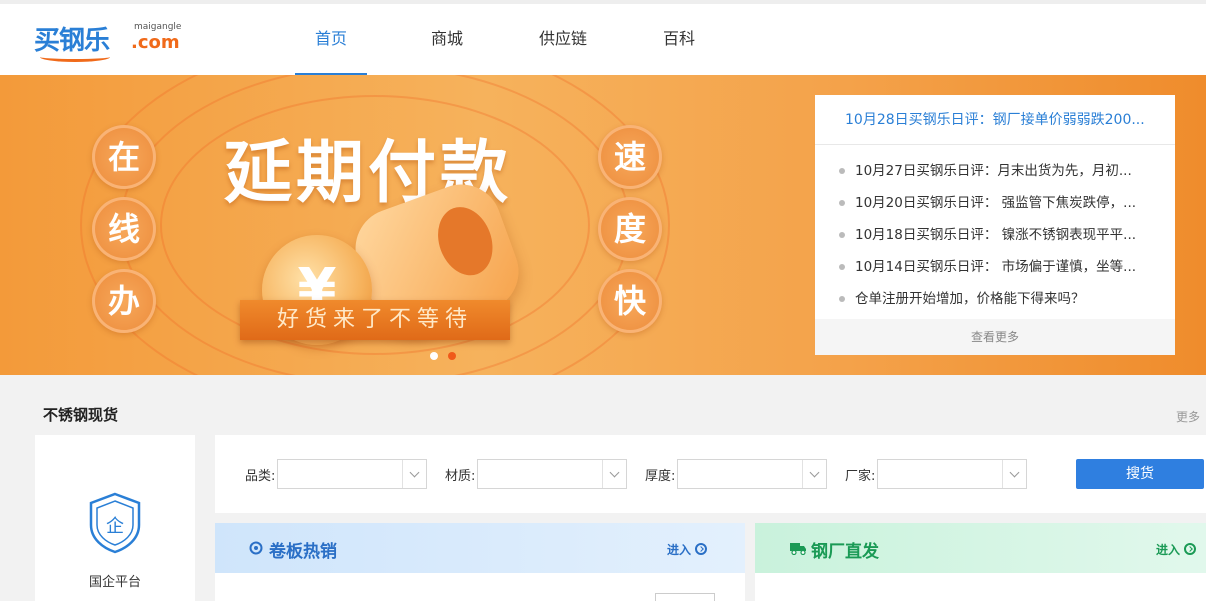  What do you see at coordinates (447, 39) in the screenshot?
I see `nav-item-mall: 商城` at bounding box center [447, 39].